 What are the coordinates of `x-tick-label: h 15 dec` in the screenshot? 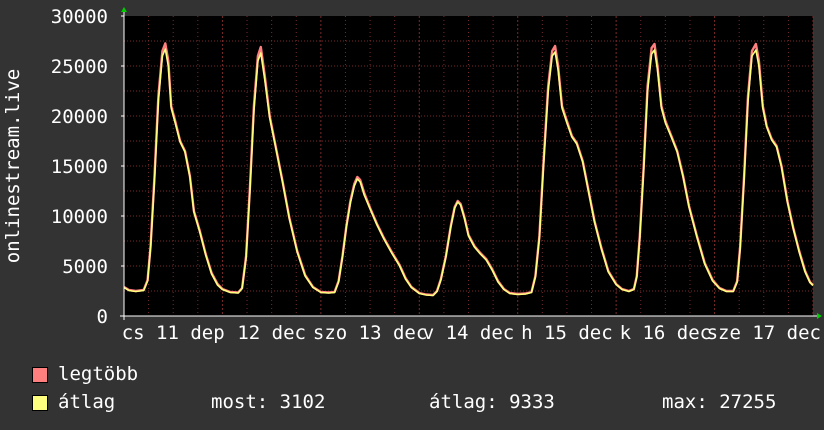 It's located at (567, 333).